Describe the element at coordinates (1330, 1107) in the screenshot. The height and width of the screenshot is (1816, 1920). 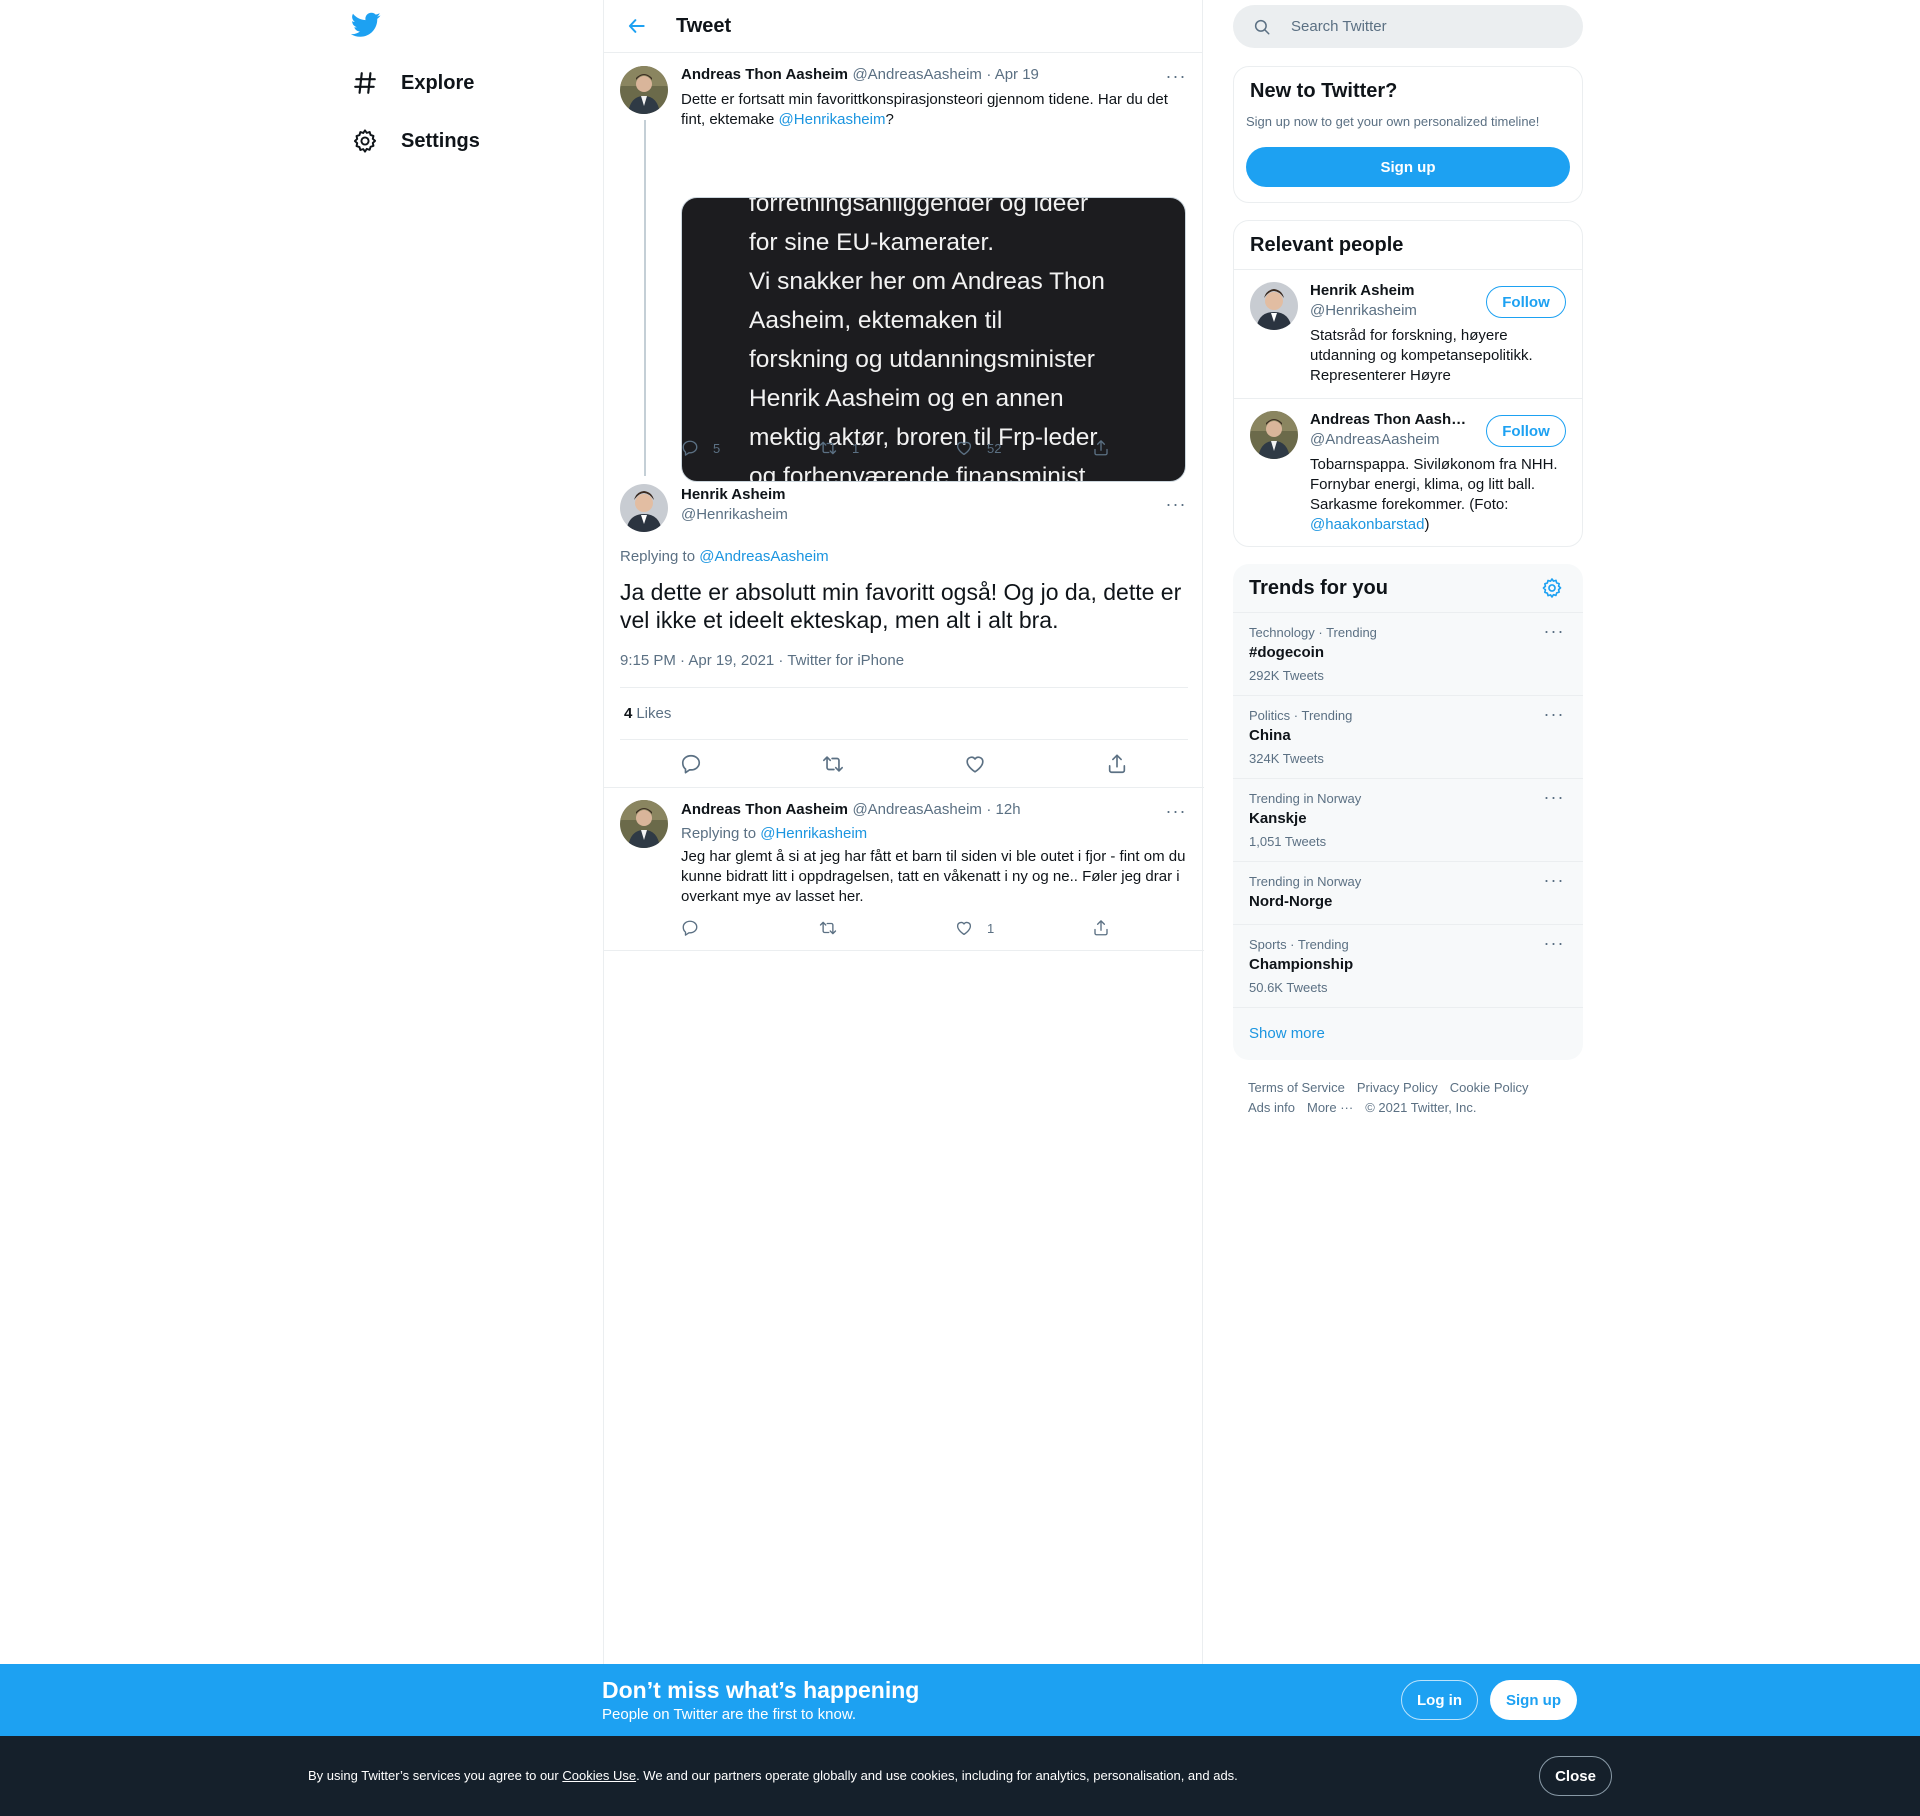
I see `more-link: More ···` at that location.